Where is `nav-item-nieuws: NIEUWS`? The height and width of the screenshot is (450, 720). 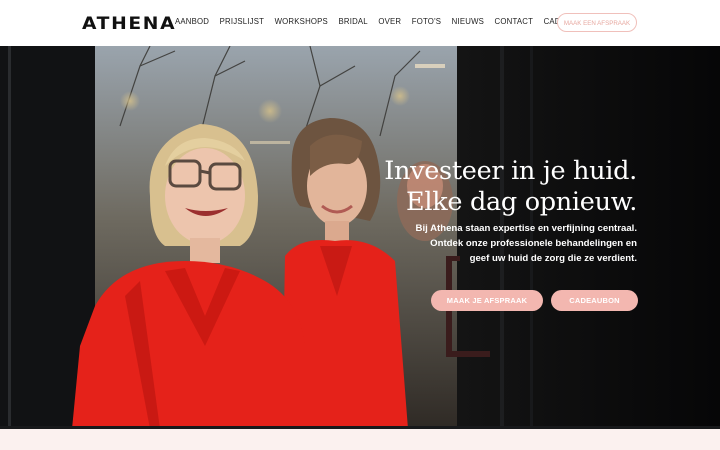 nav-item-nieuws: NIEUWS is located at coordinates (468, 21).